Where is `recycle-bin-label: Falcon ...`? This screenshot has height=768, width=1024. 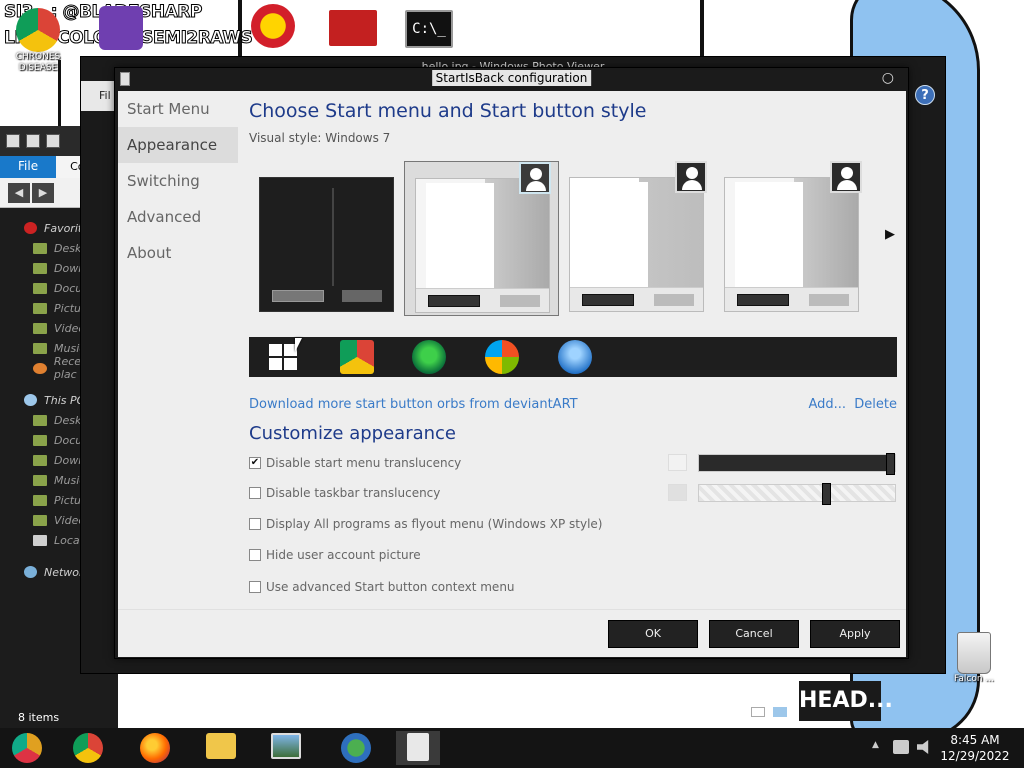
recycle-bin-label: Falcon ... is located at coordinates (974, 679).